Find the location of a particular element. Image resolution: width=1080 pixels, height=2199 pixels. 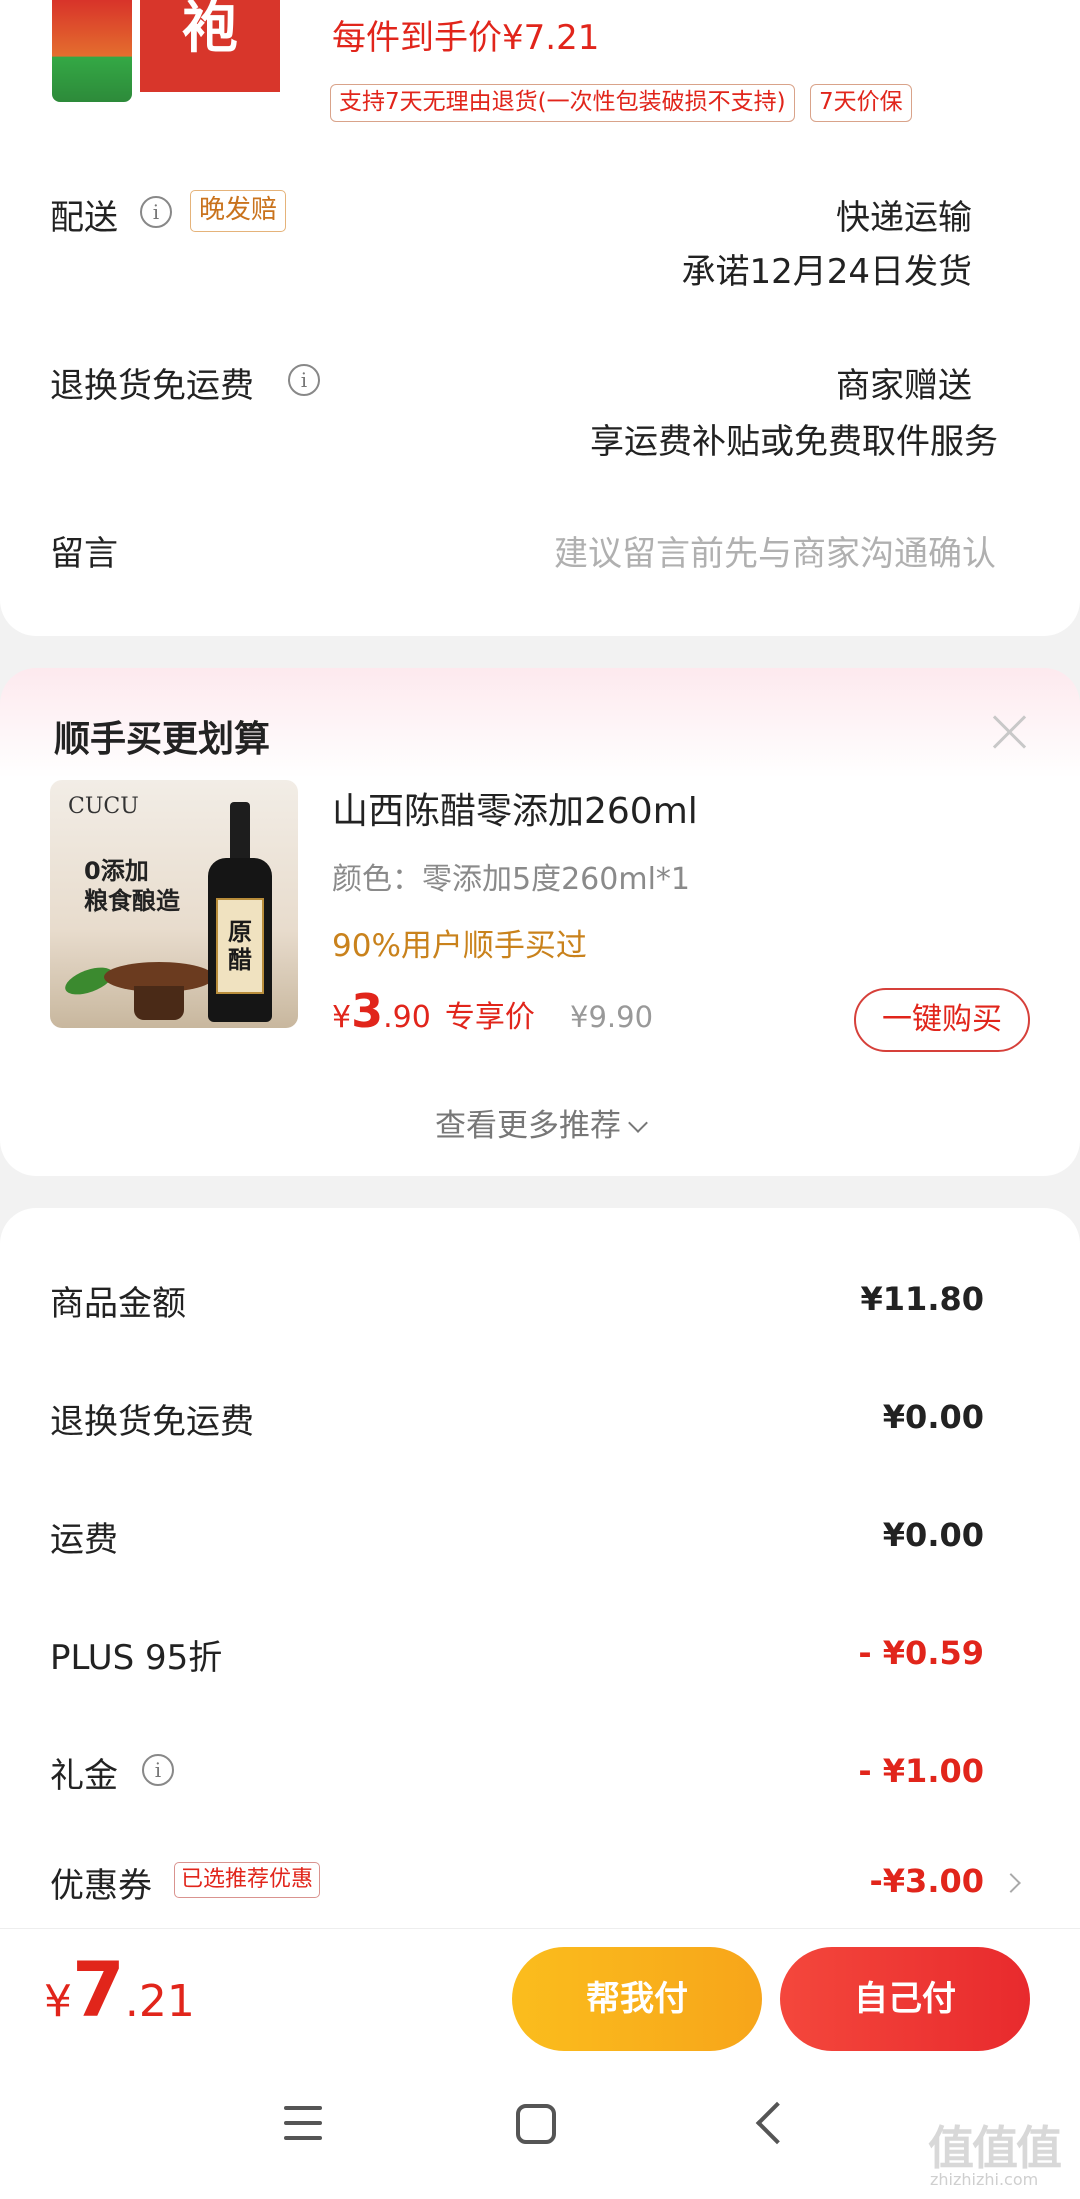

price-protect-tag: 7天价保 is located at coordinates (861, 103).